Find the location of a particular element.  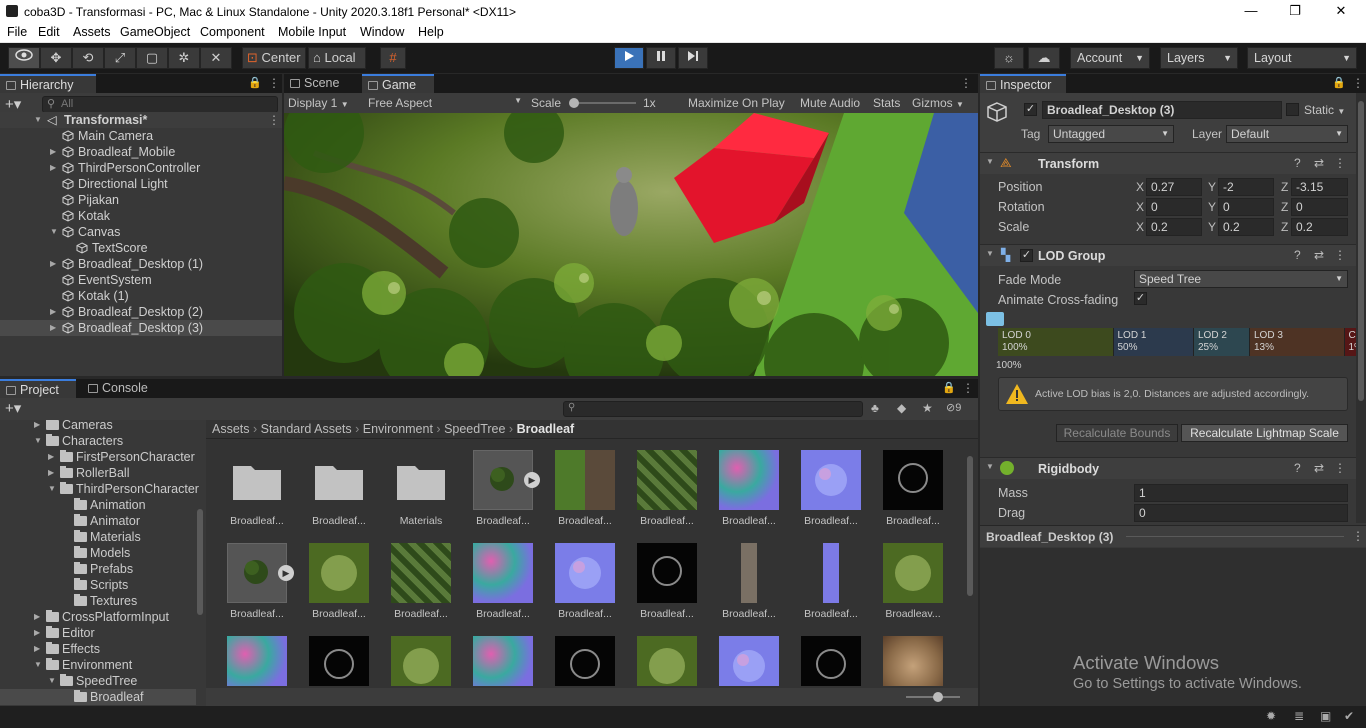

folder-tree-item: ▼ Characters is located at coordinates (98, 441).